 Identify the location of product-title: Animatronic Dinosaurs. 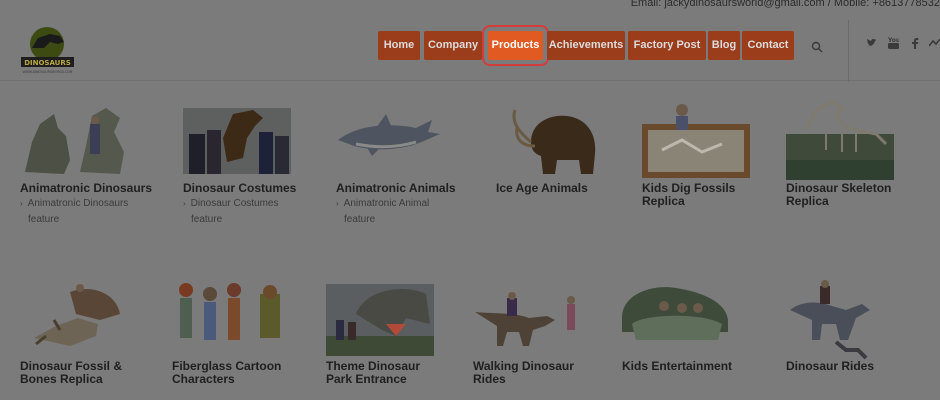
(86, 188).